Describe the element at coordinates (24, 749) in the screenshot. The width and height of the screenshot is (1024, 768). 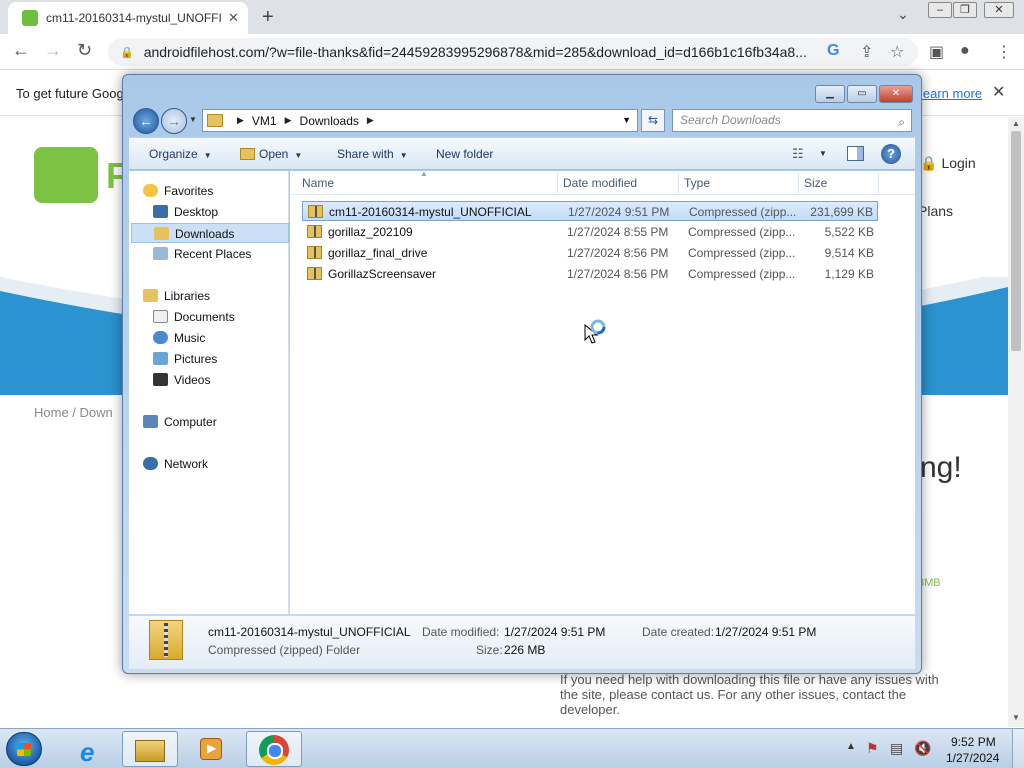
I see `start-button` at that location.